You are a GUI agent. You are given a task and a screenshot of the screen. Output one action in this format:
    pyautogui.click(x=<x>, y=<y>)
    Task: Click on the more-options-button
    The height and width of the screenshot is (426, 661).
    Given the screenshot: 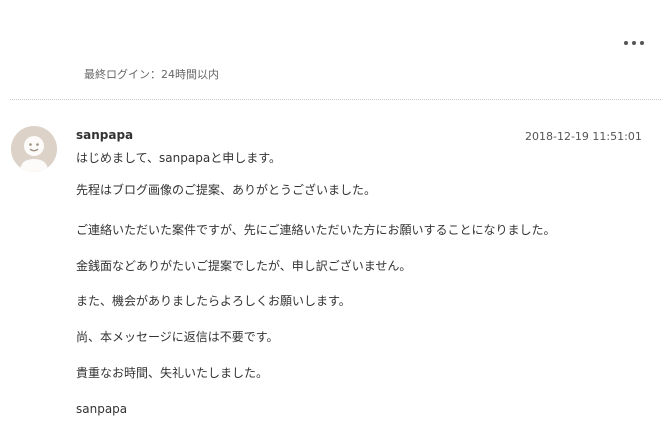 What is the action you would take?
    pyautogui.click(x=634, y=43)
    